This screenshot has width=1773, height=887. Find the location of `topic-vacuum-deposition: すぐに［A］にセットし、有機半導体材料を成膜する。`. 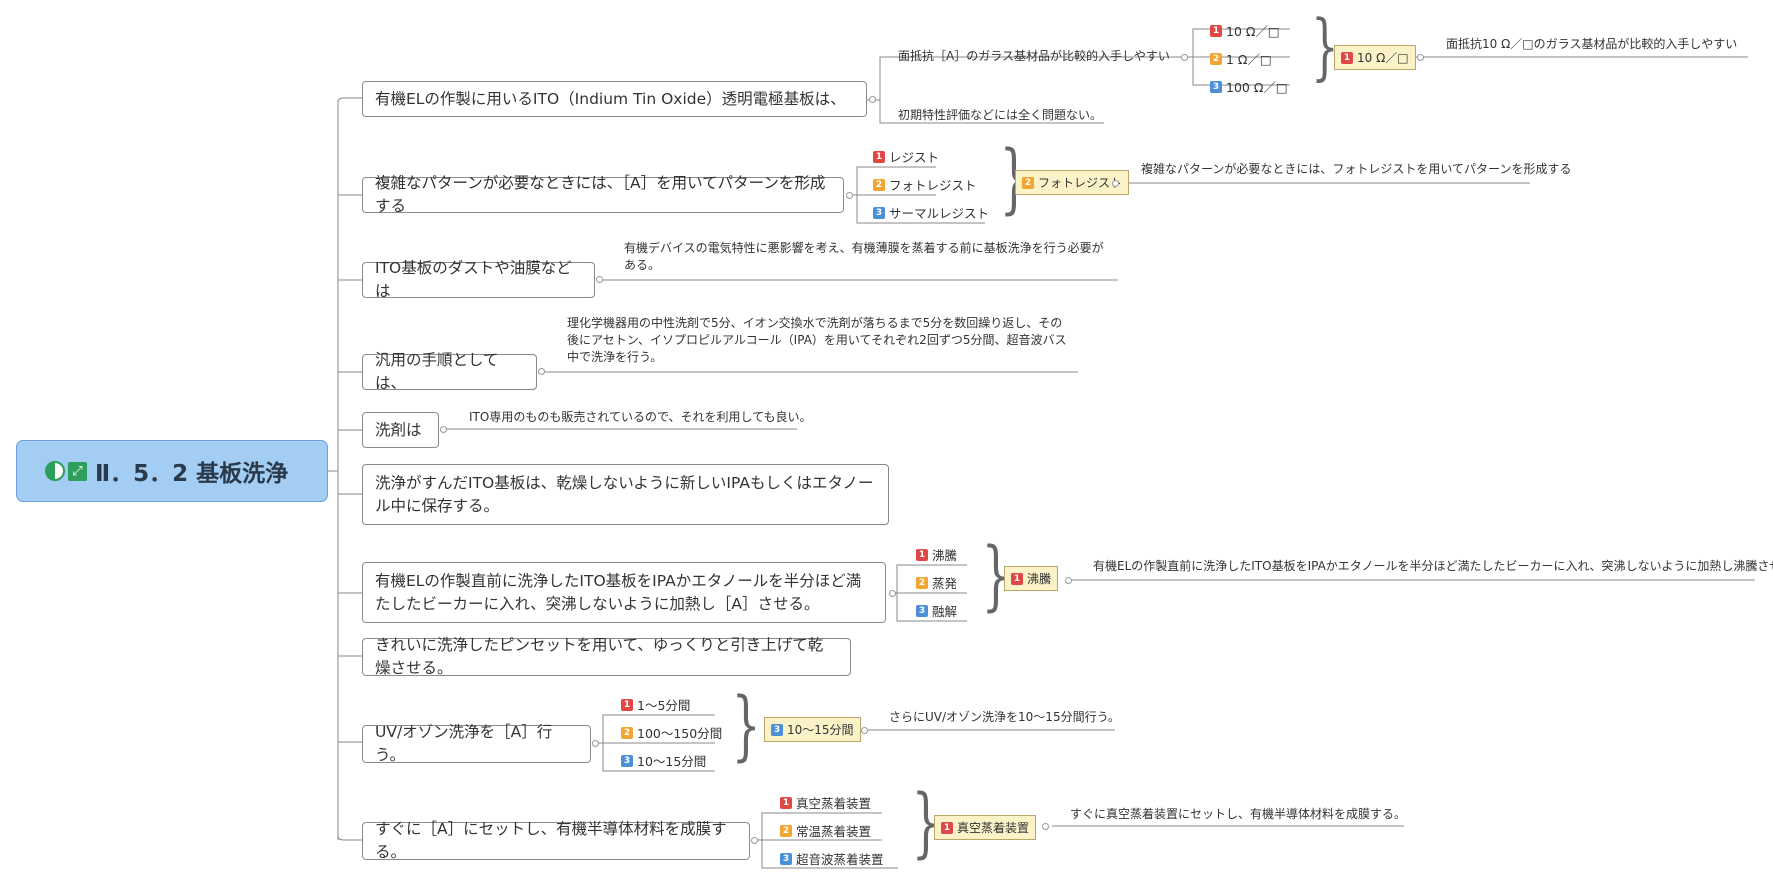

topic-vacuum-deposition: すぐに［A］にセットし、有機半導体材料を成膜する。 is located at coordinates (556, 840).